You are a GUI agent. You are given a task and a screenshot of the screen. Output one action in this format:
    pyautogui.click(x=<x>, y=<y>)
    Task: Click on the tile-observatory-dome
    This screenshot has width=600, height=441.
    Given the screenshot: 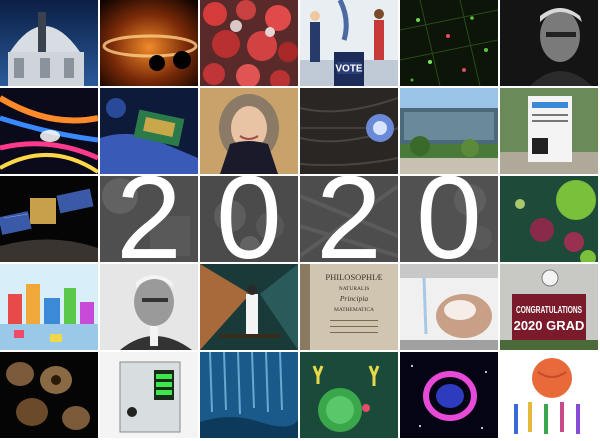 What is the action you would take?
    pyautogui.click(x=49, y=43)
    